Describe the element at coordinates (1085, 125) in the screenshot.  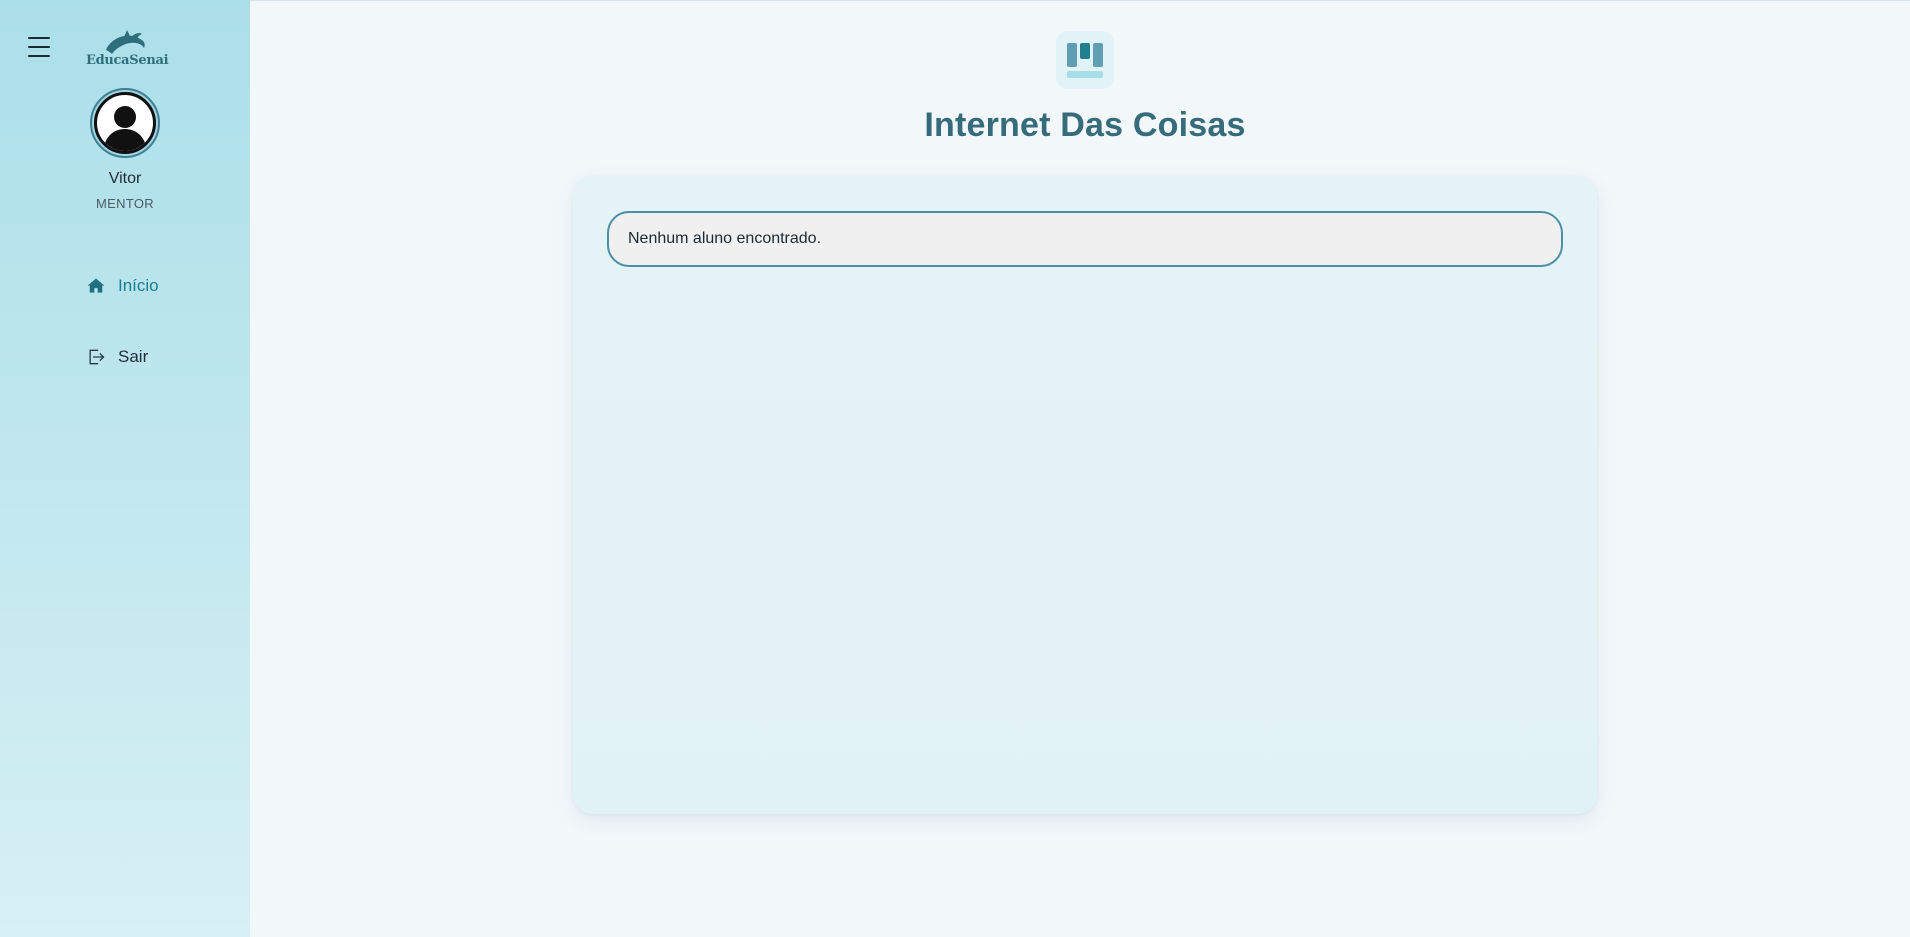
I see `page-title: Internet Das Coisas` at that location.